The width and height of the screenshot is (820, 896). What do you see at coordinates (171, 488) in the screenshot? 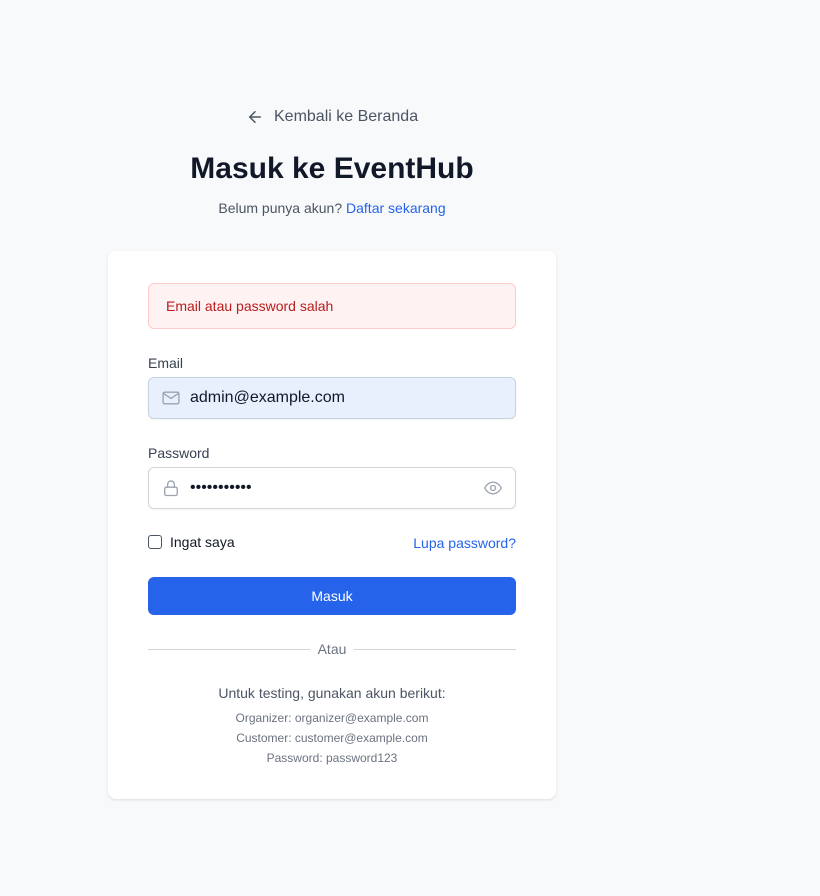
I see `lock-icon` at bounding box center [171, 488].